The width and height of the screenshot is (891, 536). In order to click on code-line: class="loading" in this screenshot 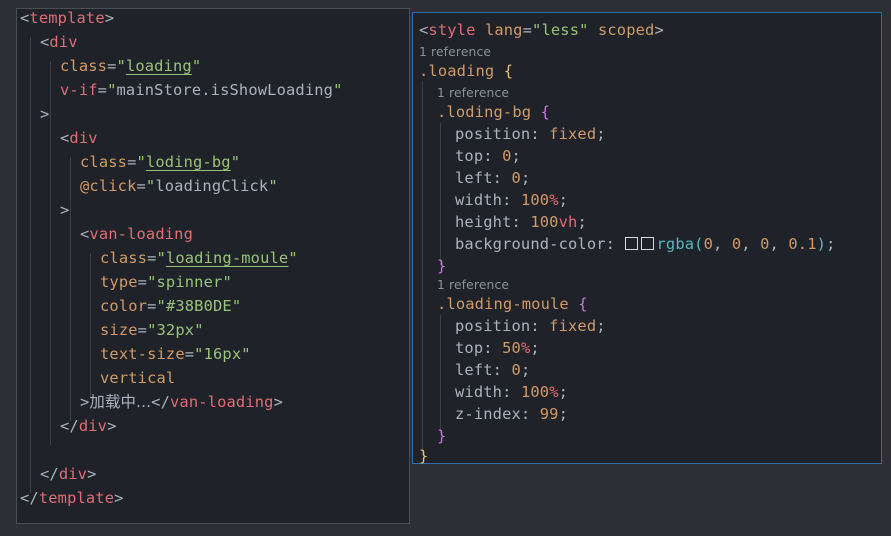, I will do `click(131, 66)`.